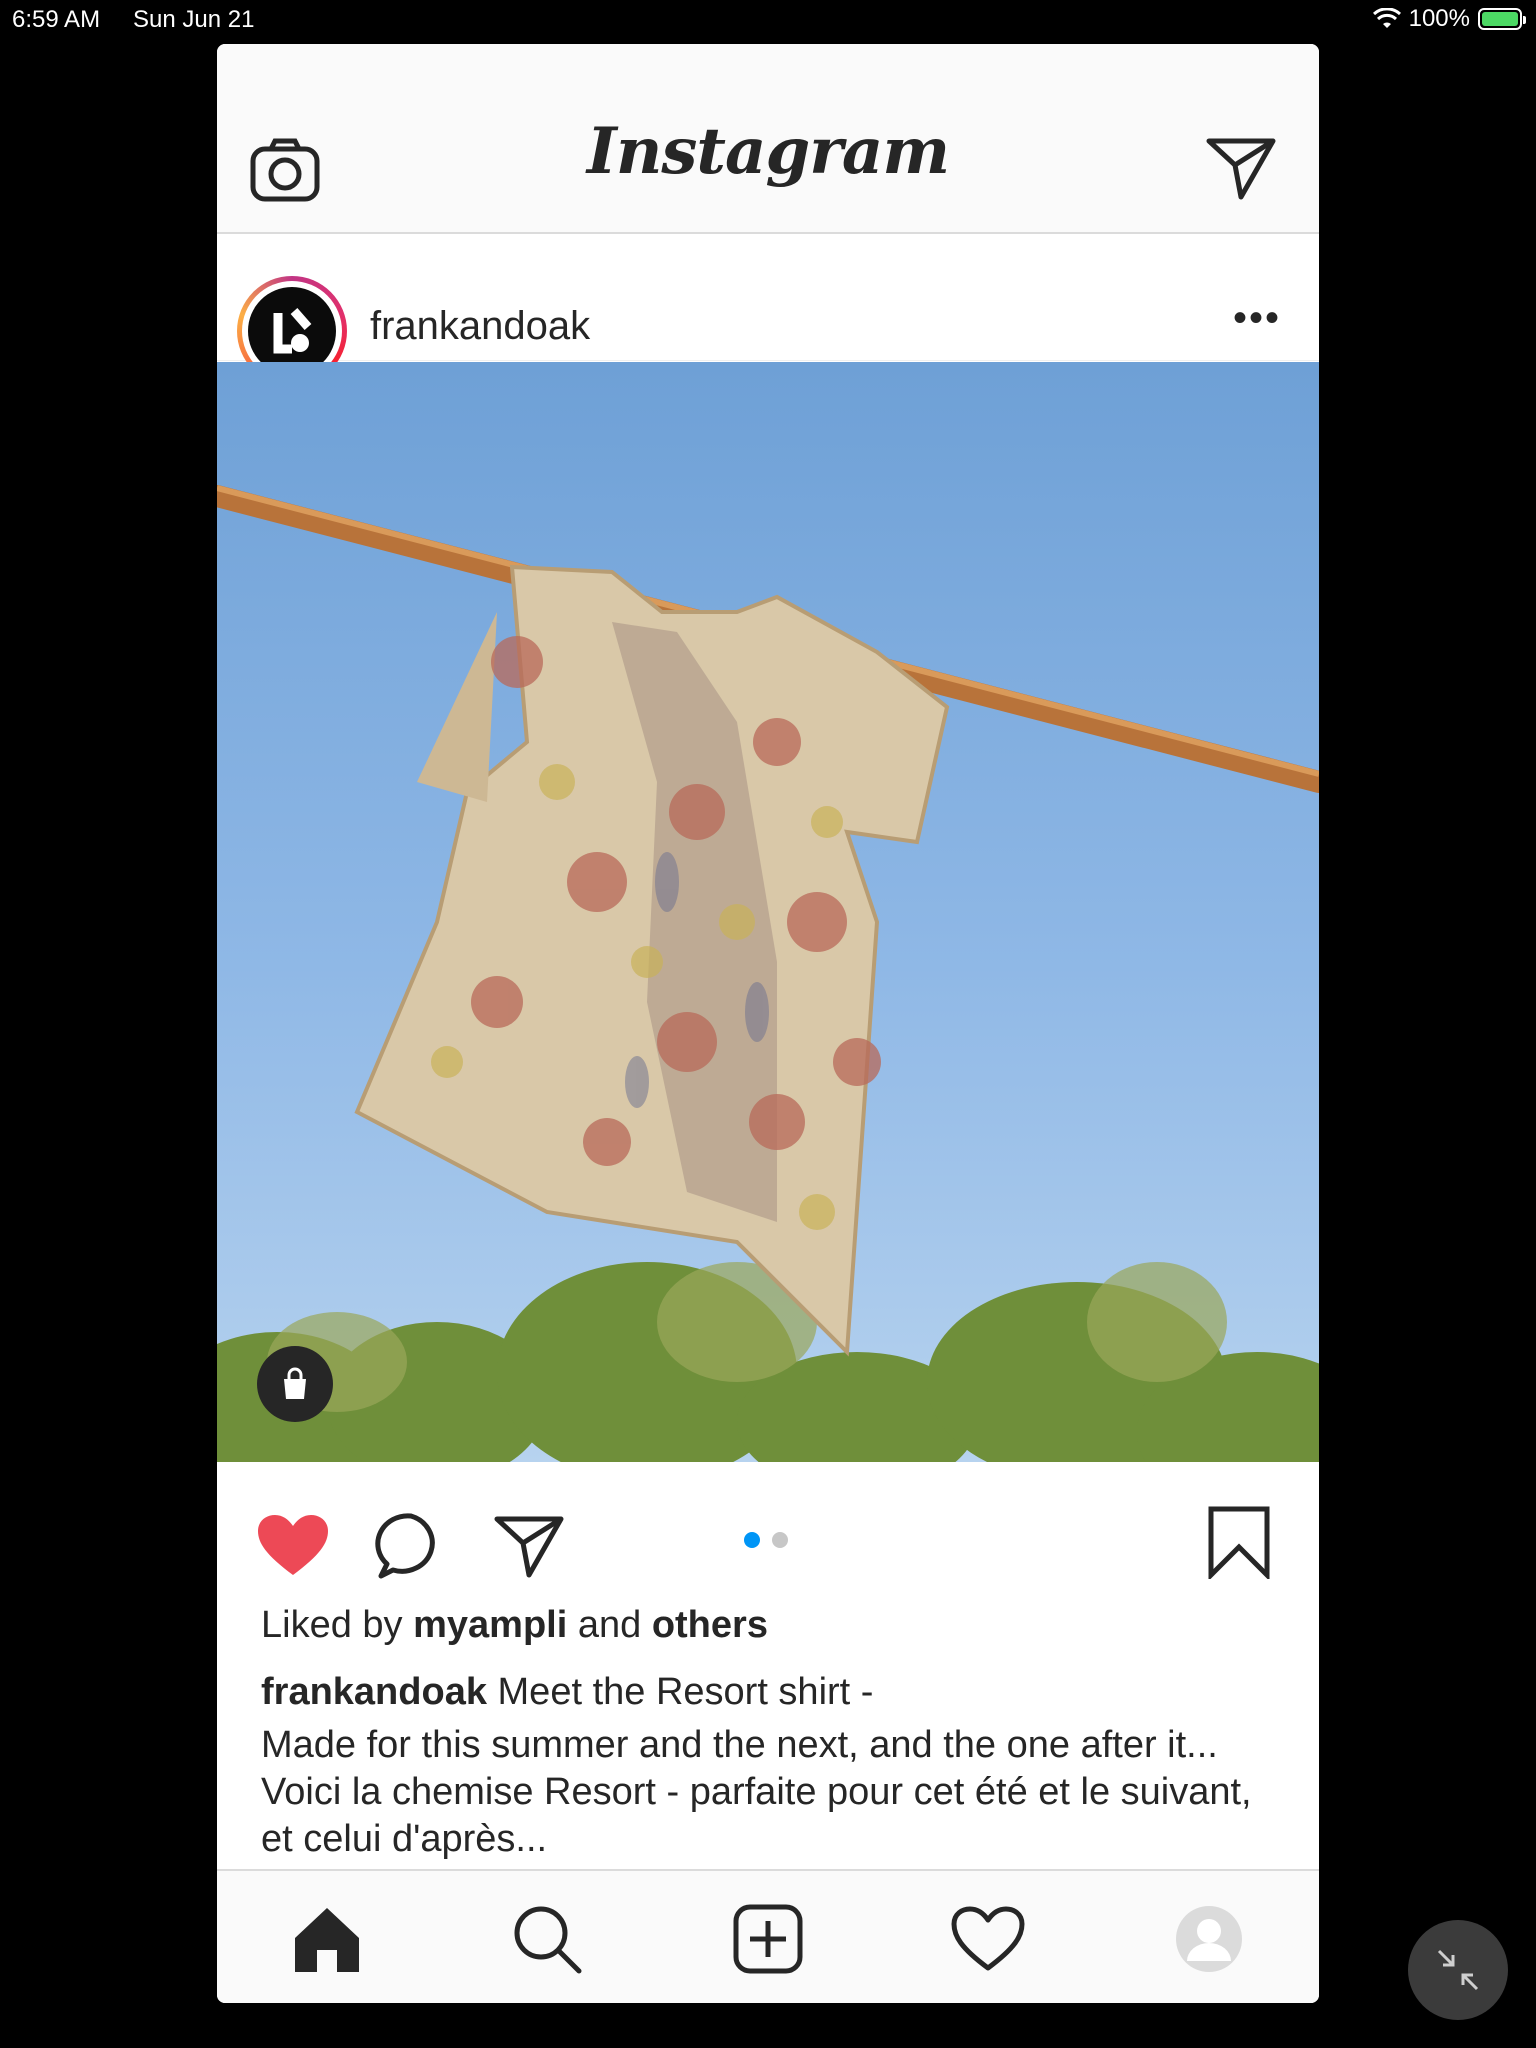  What do you see at coordinates (194, 19) in the screenshot?
I see `status-date: Sun Jun 21` at bounding box center [194, 19].